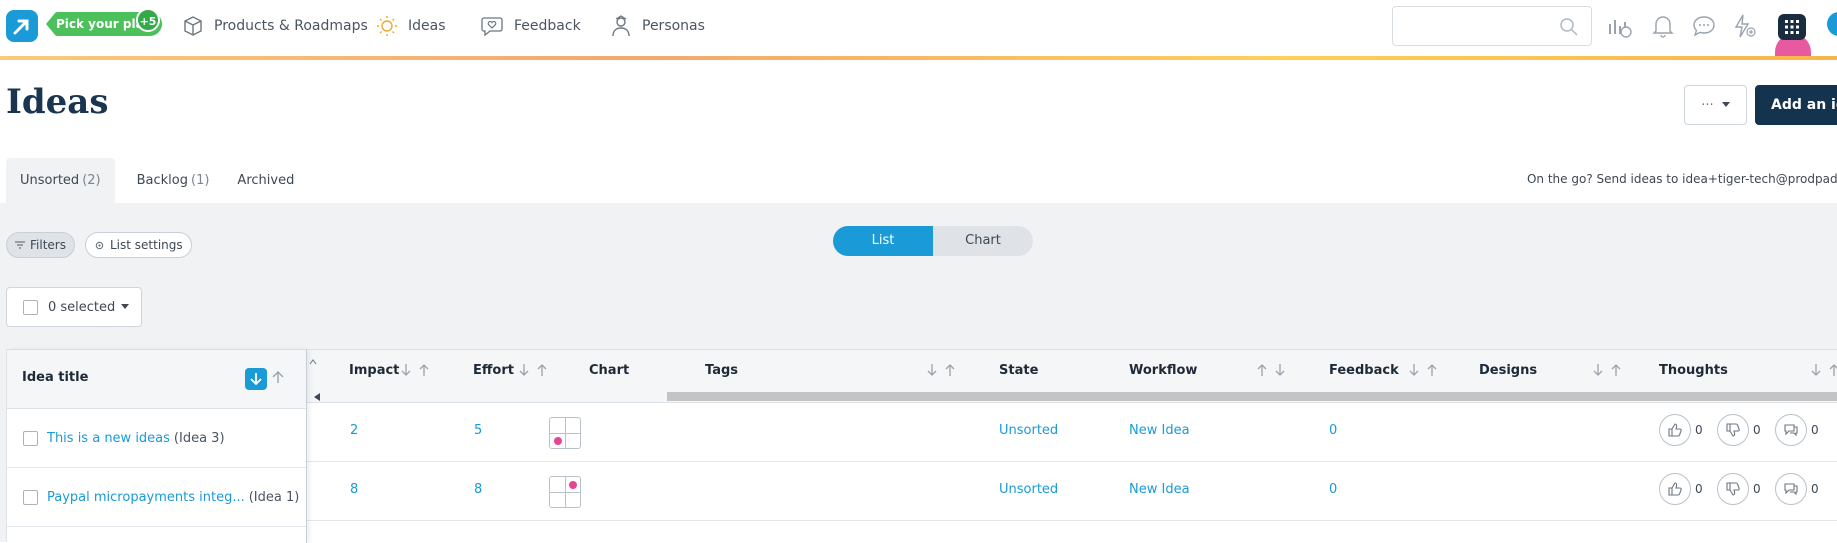  Describe the element at coordinates (492, 27) in the screenshot. I see `heart-speech-icon` at that location.